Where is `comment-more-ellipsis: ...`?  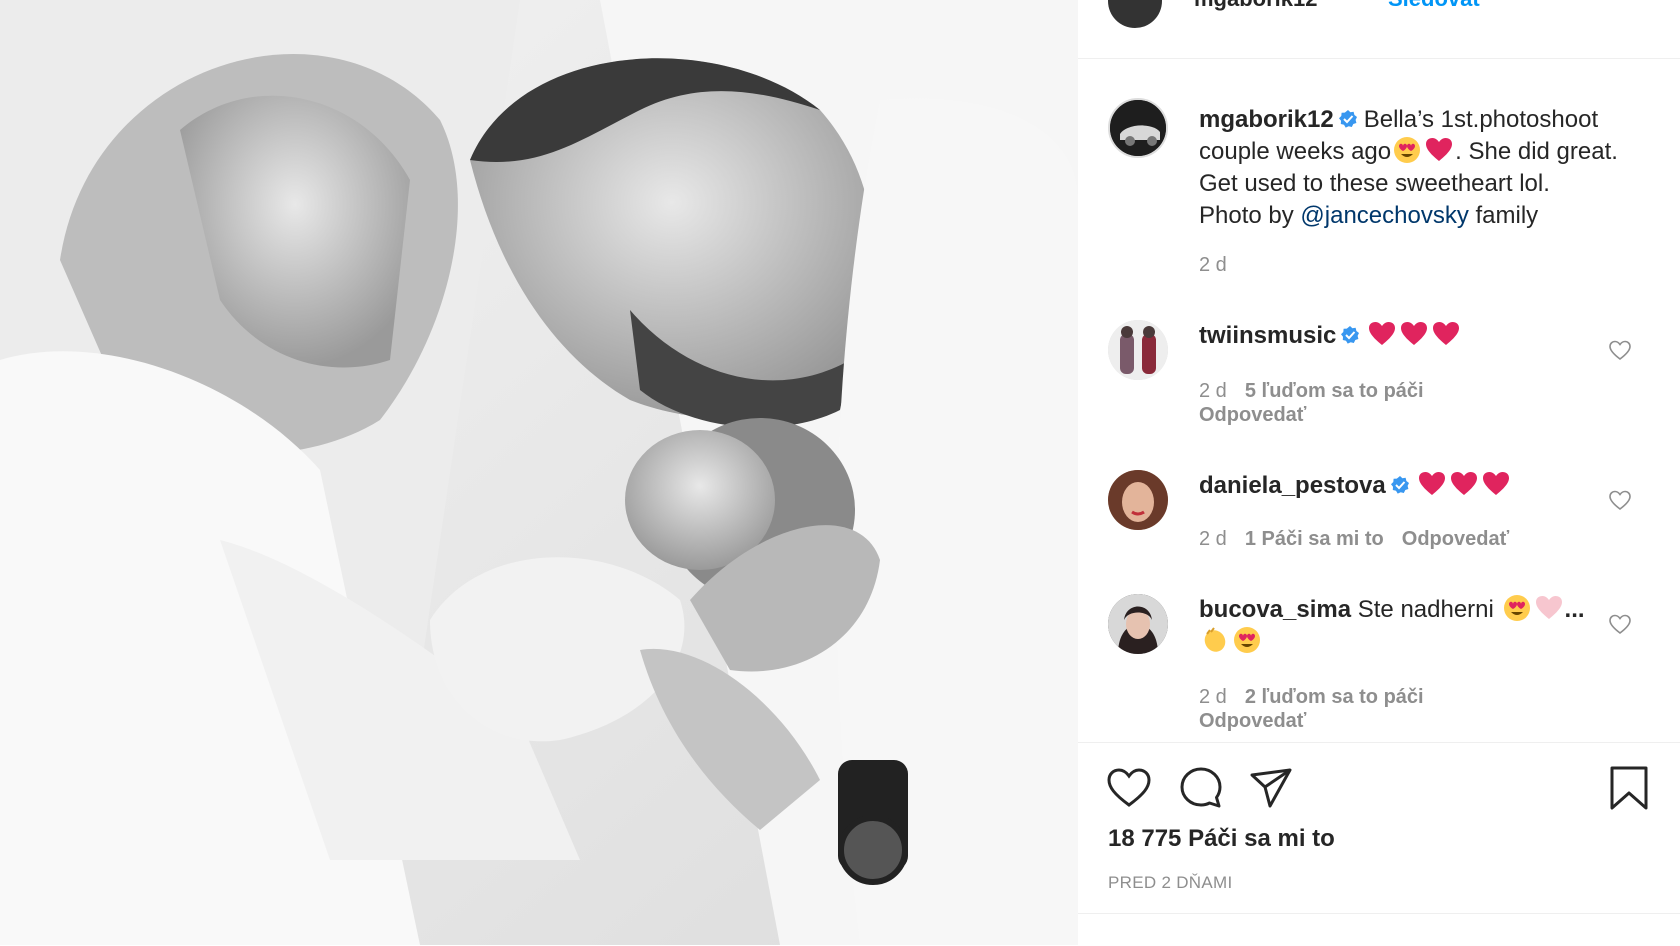 comment-more-ellipsis: ... is located at coordinates (1575, 609).